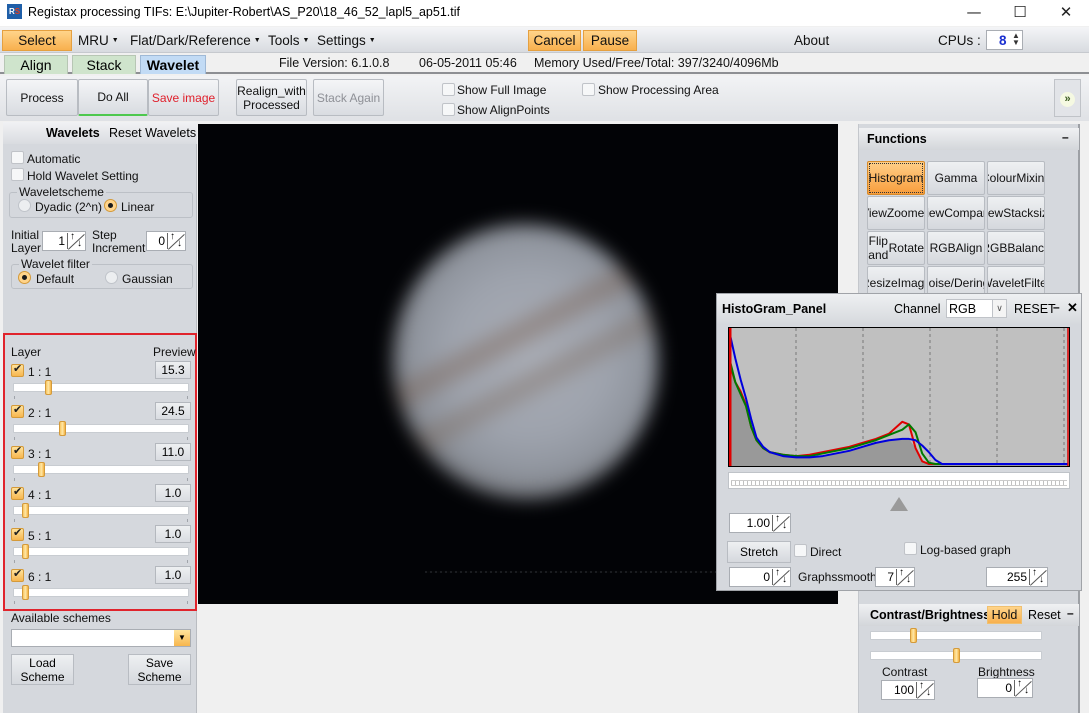 This screenshot has width=1089, height=713. Describe the element at coordinates (1035, 309) in the screenshot. I see `histogram-reset-button: RESET` at that location.